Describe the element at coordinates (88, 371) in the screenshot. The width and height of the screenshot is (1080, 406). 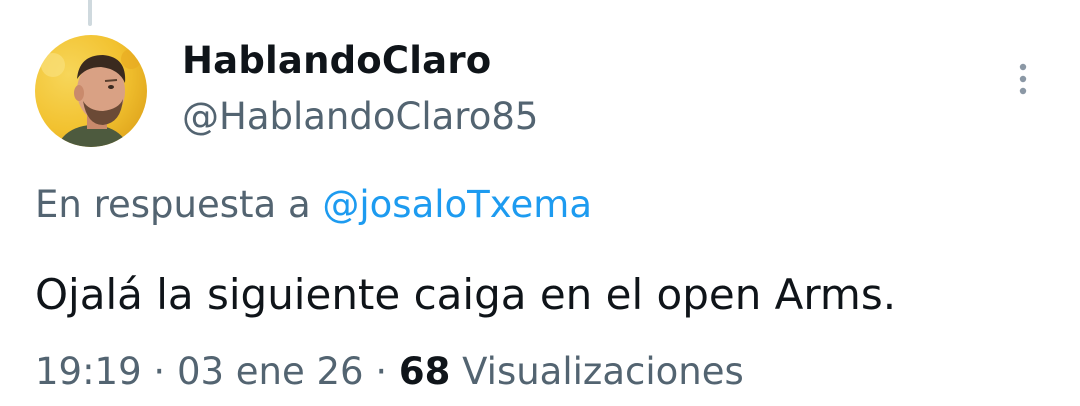
I see `tweet-time: 19:19` at that location.